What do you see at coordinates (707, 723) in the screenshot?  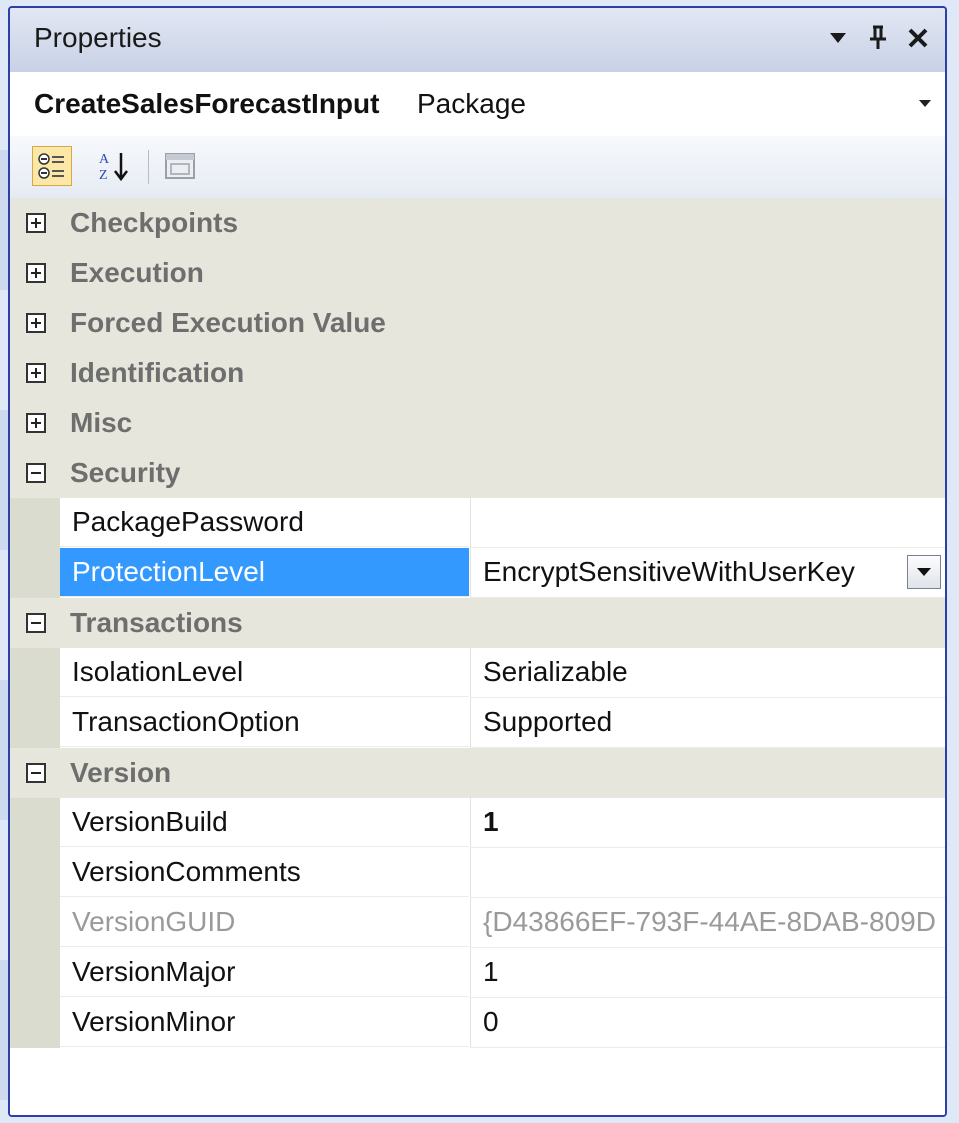 I see `property-value-field: Supported` at bounding box center [707, 723].